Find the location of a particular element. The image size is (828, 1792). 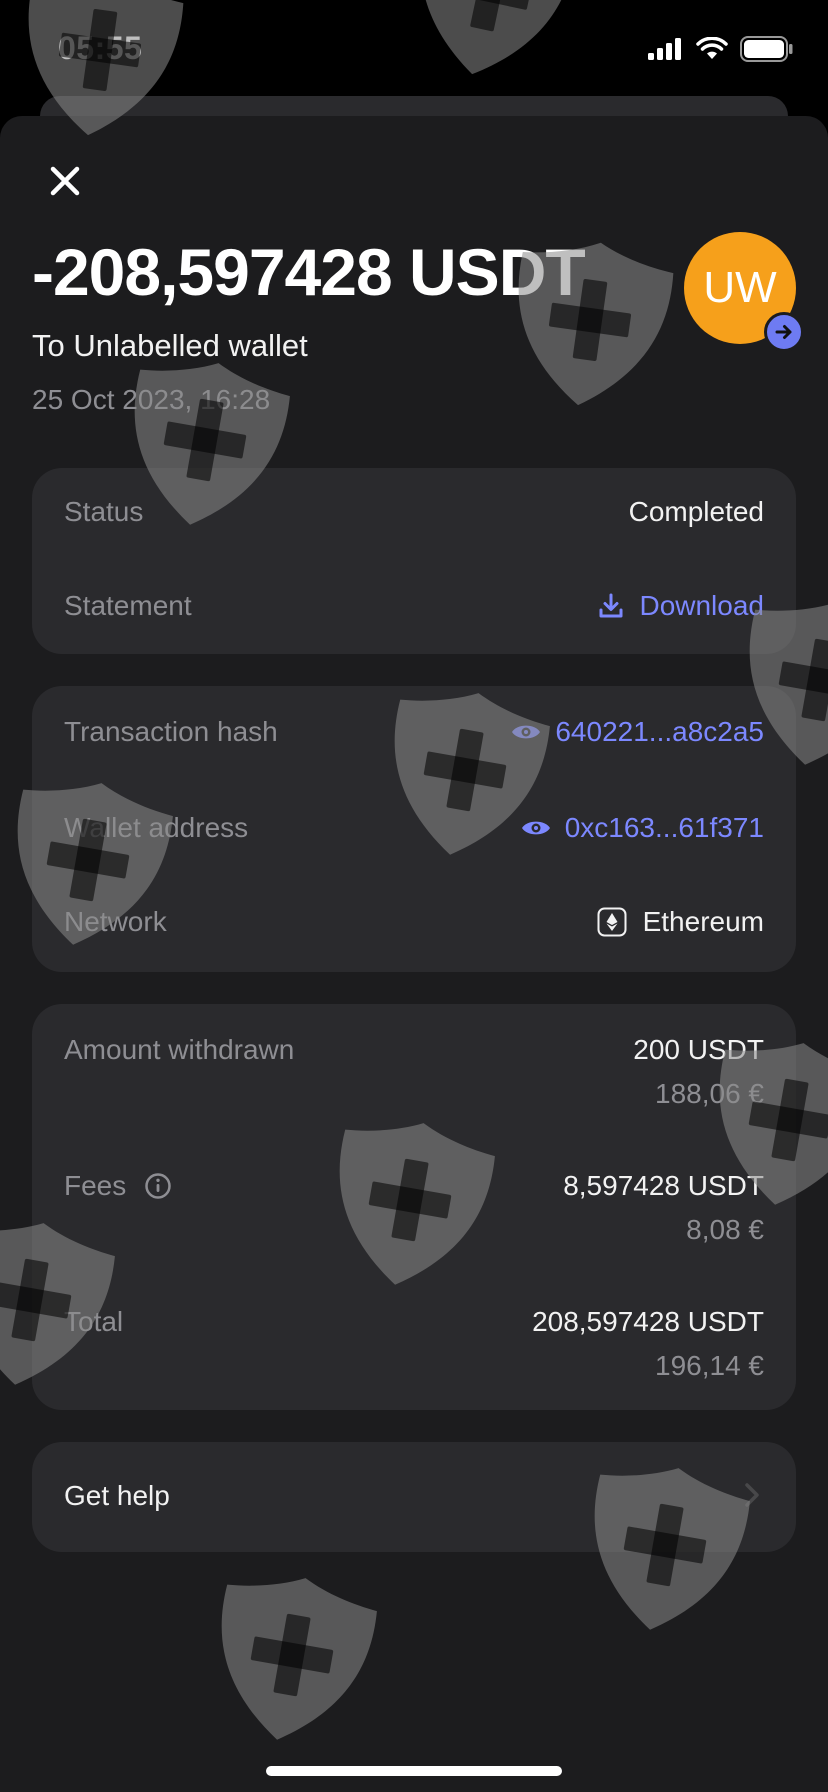

network-row: Network Ethereum is located at coordinates (414, 922).